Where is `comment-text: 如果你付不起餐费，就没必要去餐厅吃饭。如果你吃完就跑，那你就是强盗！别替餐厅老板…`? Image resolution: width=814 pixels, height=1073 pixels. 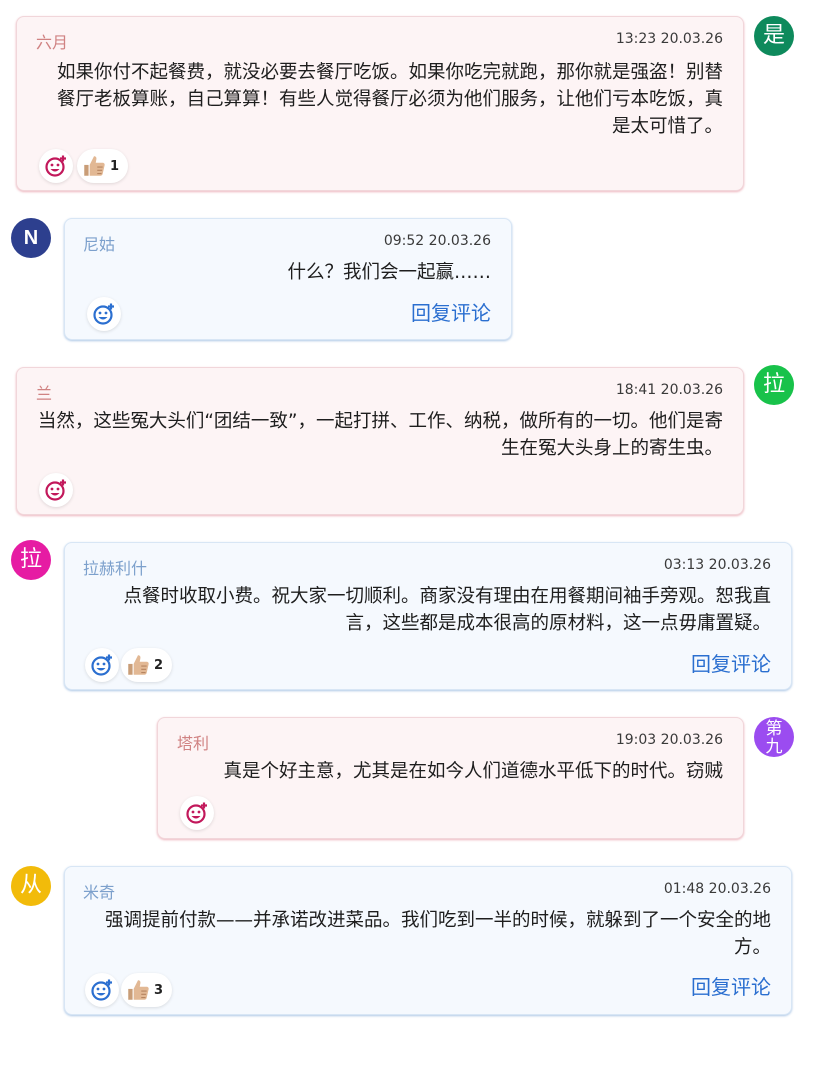
comment-text: 如果你付不起餐费，就没必要去餐厅吃饭。如果你吃完就跑，那你就是强盗！别替餐厅老板… is located at coordinates (389, 99).